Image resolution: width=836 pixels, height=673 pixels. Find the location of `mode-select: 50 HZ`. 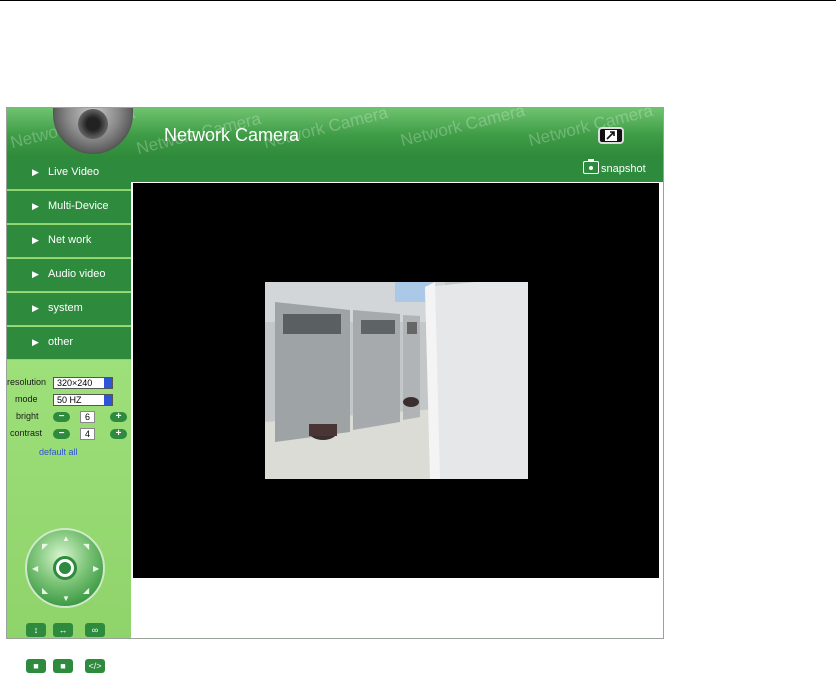

mode-select: 50 HZ is located at coordinates (83, 400).